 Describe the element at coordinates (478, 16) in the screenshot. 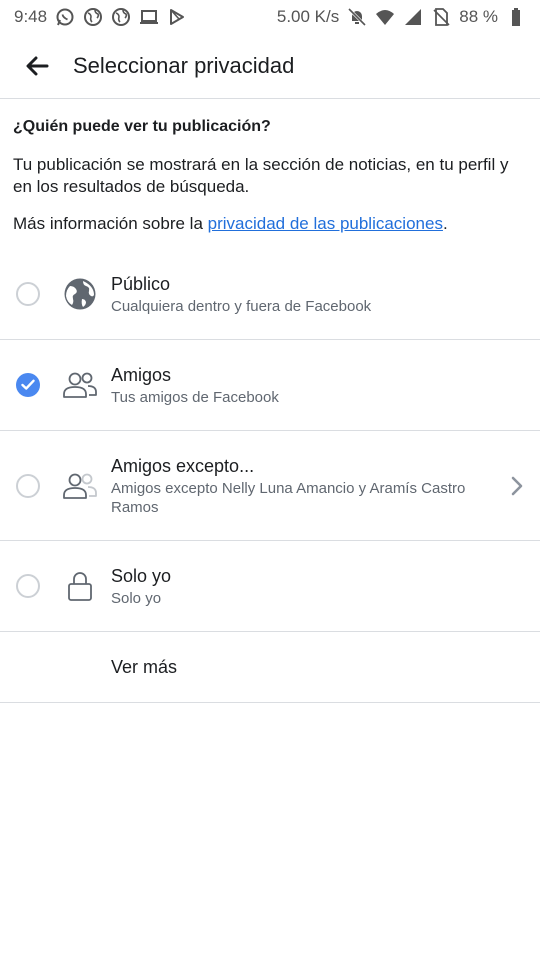

I see `battery-level: 88 %` at that location.